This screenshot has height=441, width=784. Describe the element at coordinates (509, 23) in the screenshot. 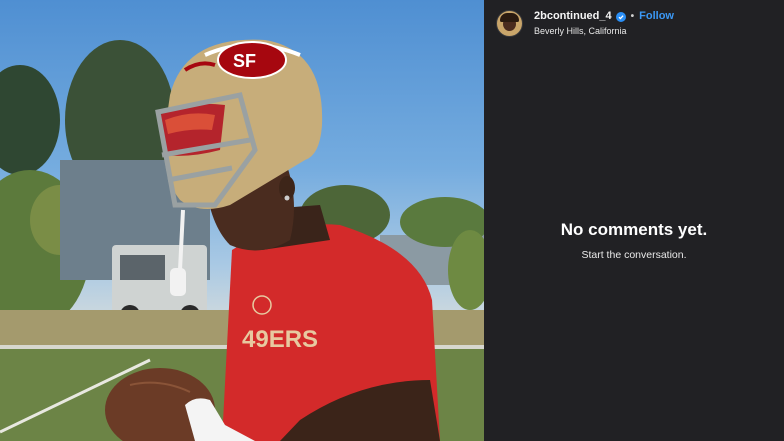

I see `avatar` at that location.